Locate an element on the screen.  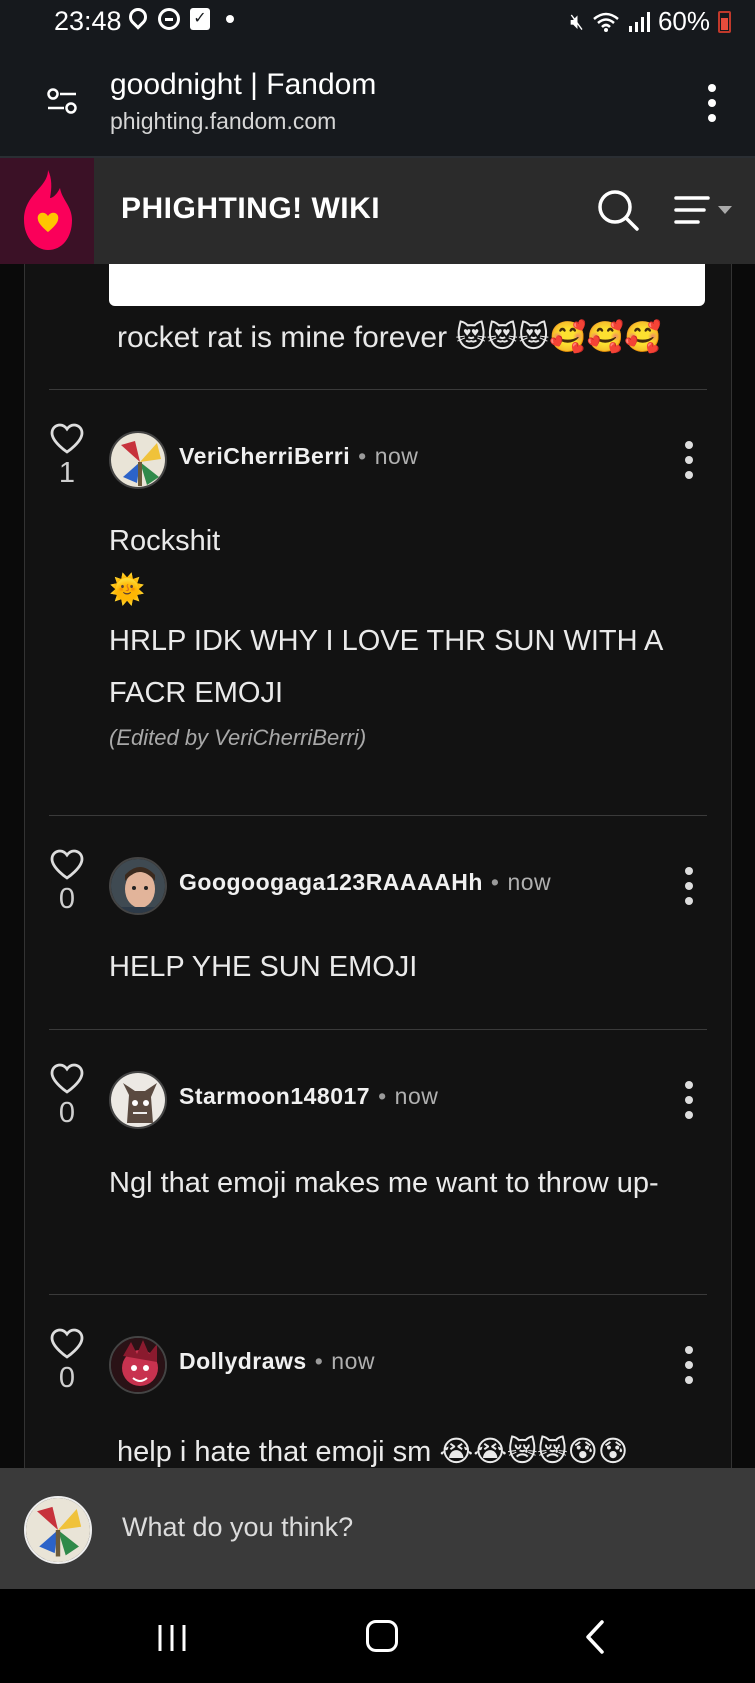
status-icons-left: ✓ is located at coordinates (181, 19).